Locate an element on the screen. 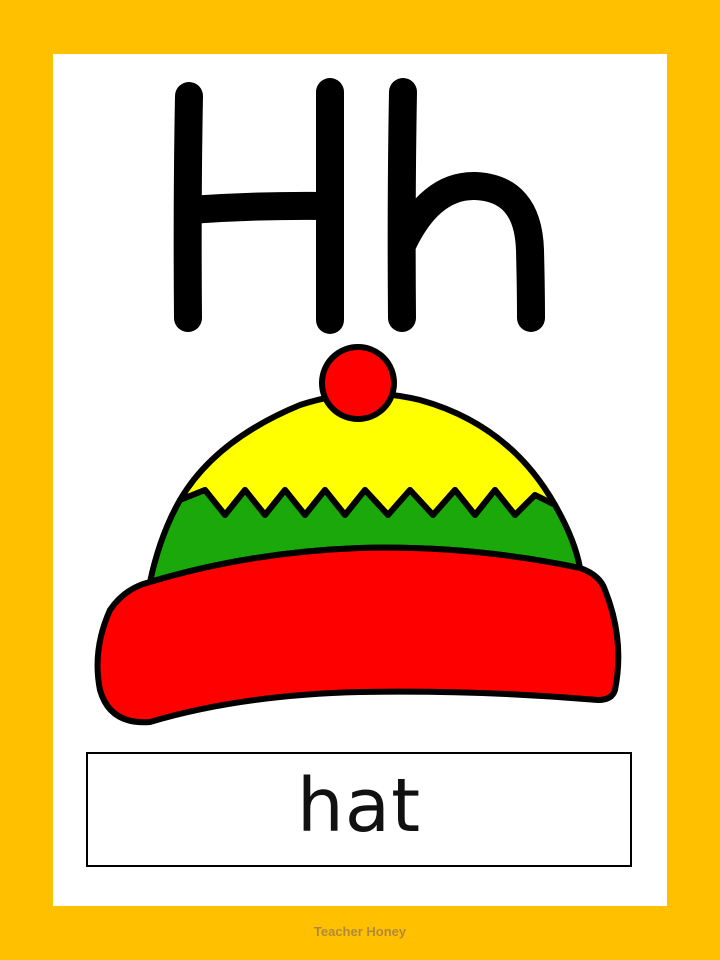  credit-text: Teacher Honey is located at coordinates (360, 931).